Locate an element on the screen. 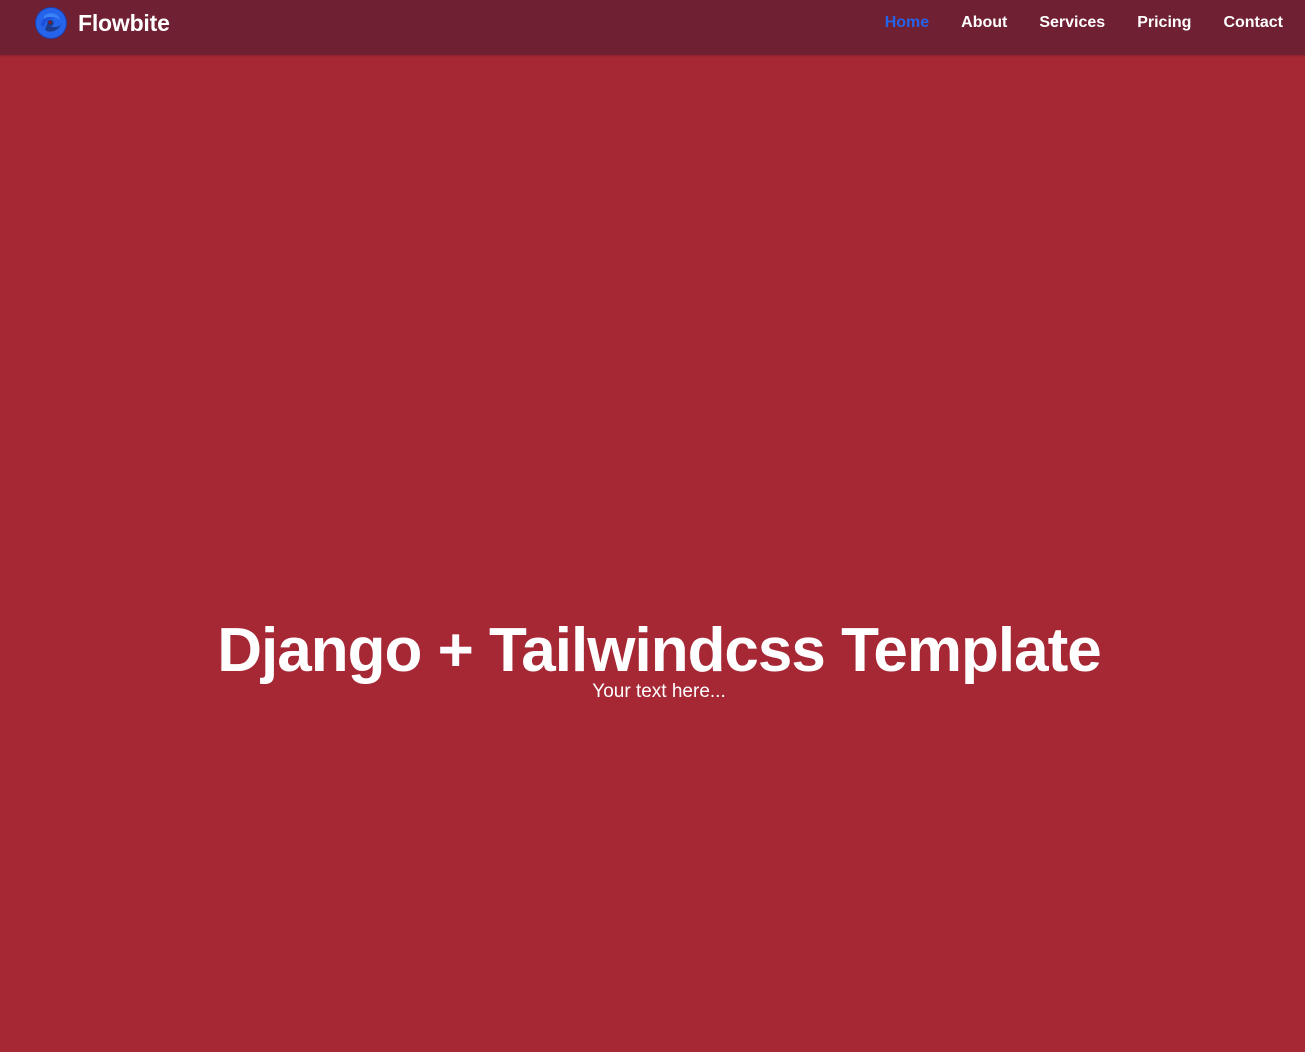  nav-link-home: Home is located at coordinates (907, 22).